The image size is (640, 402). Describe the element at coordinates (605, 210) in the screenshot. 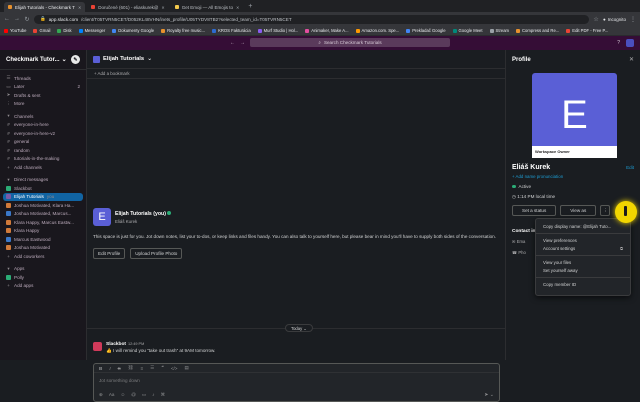

I see `more-options-button: ⋮` at that location.